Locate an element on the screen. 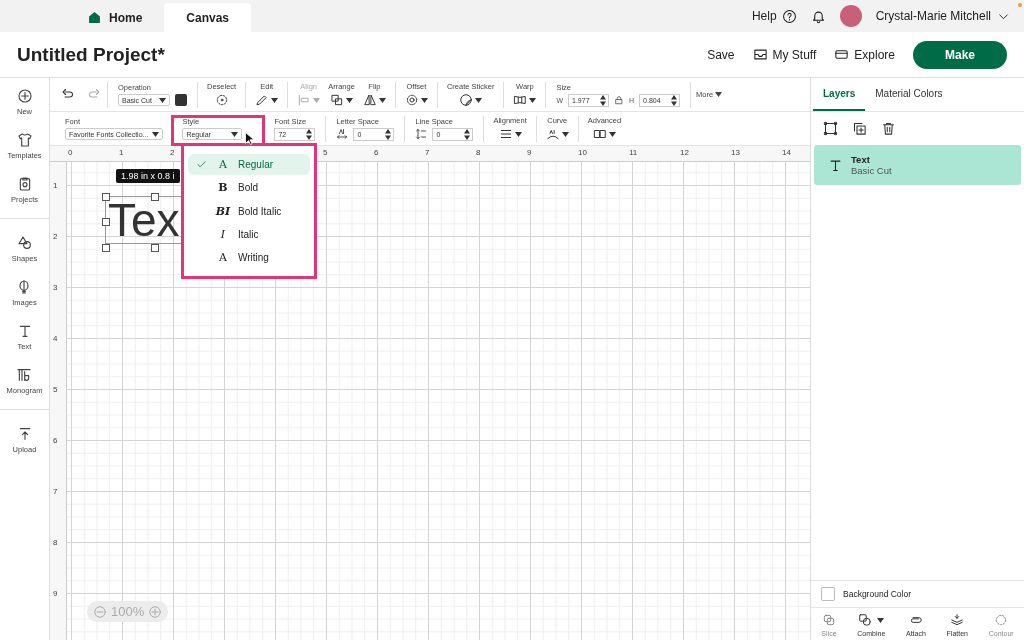  gear-icon is located at coordinates (411, 100).